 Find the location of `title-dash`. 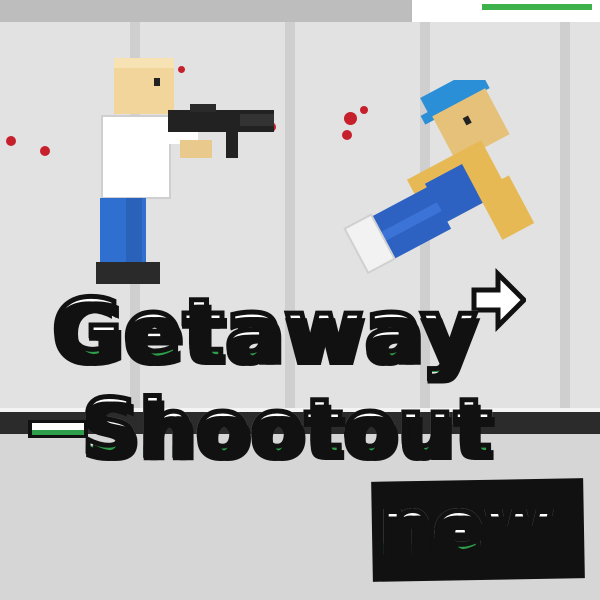

title-dash is located at coordinates (58, 429).